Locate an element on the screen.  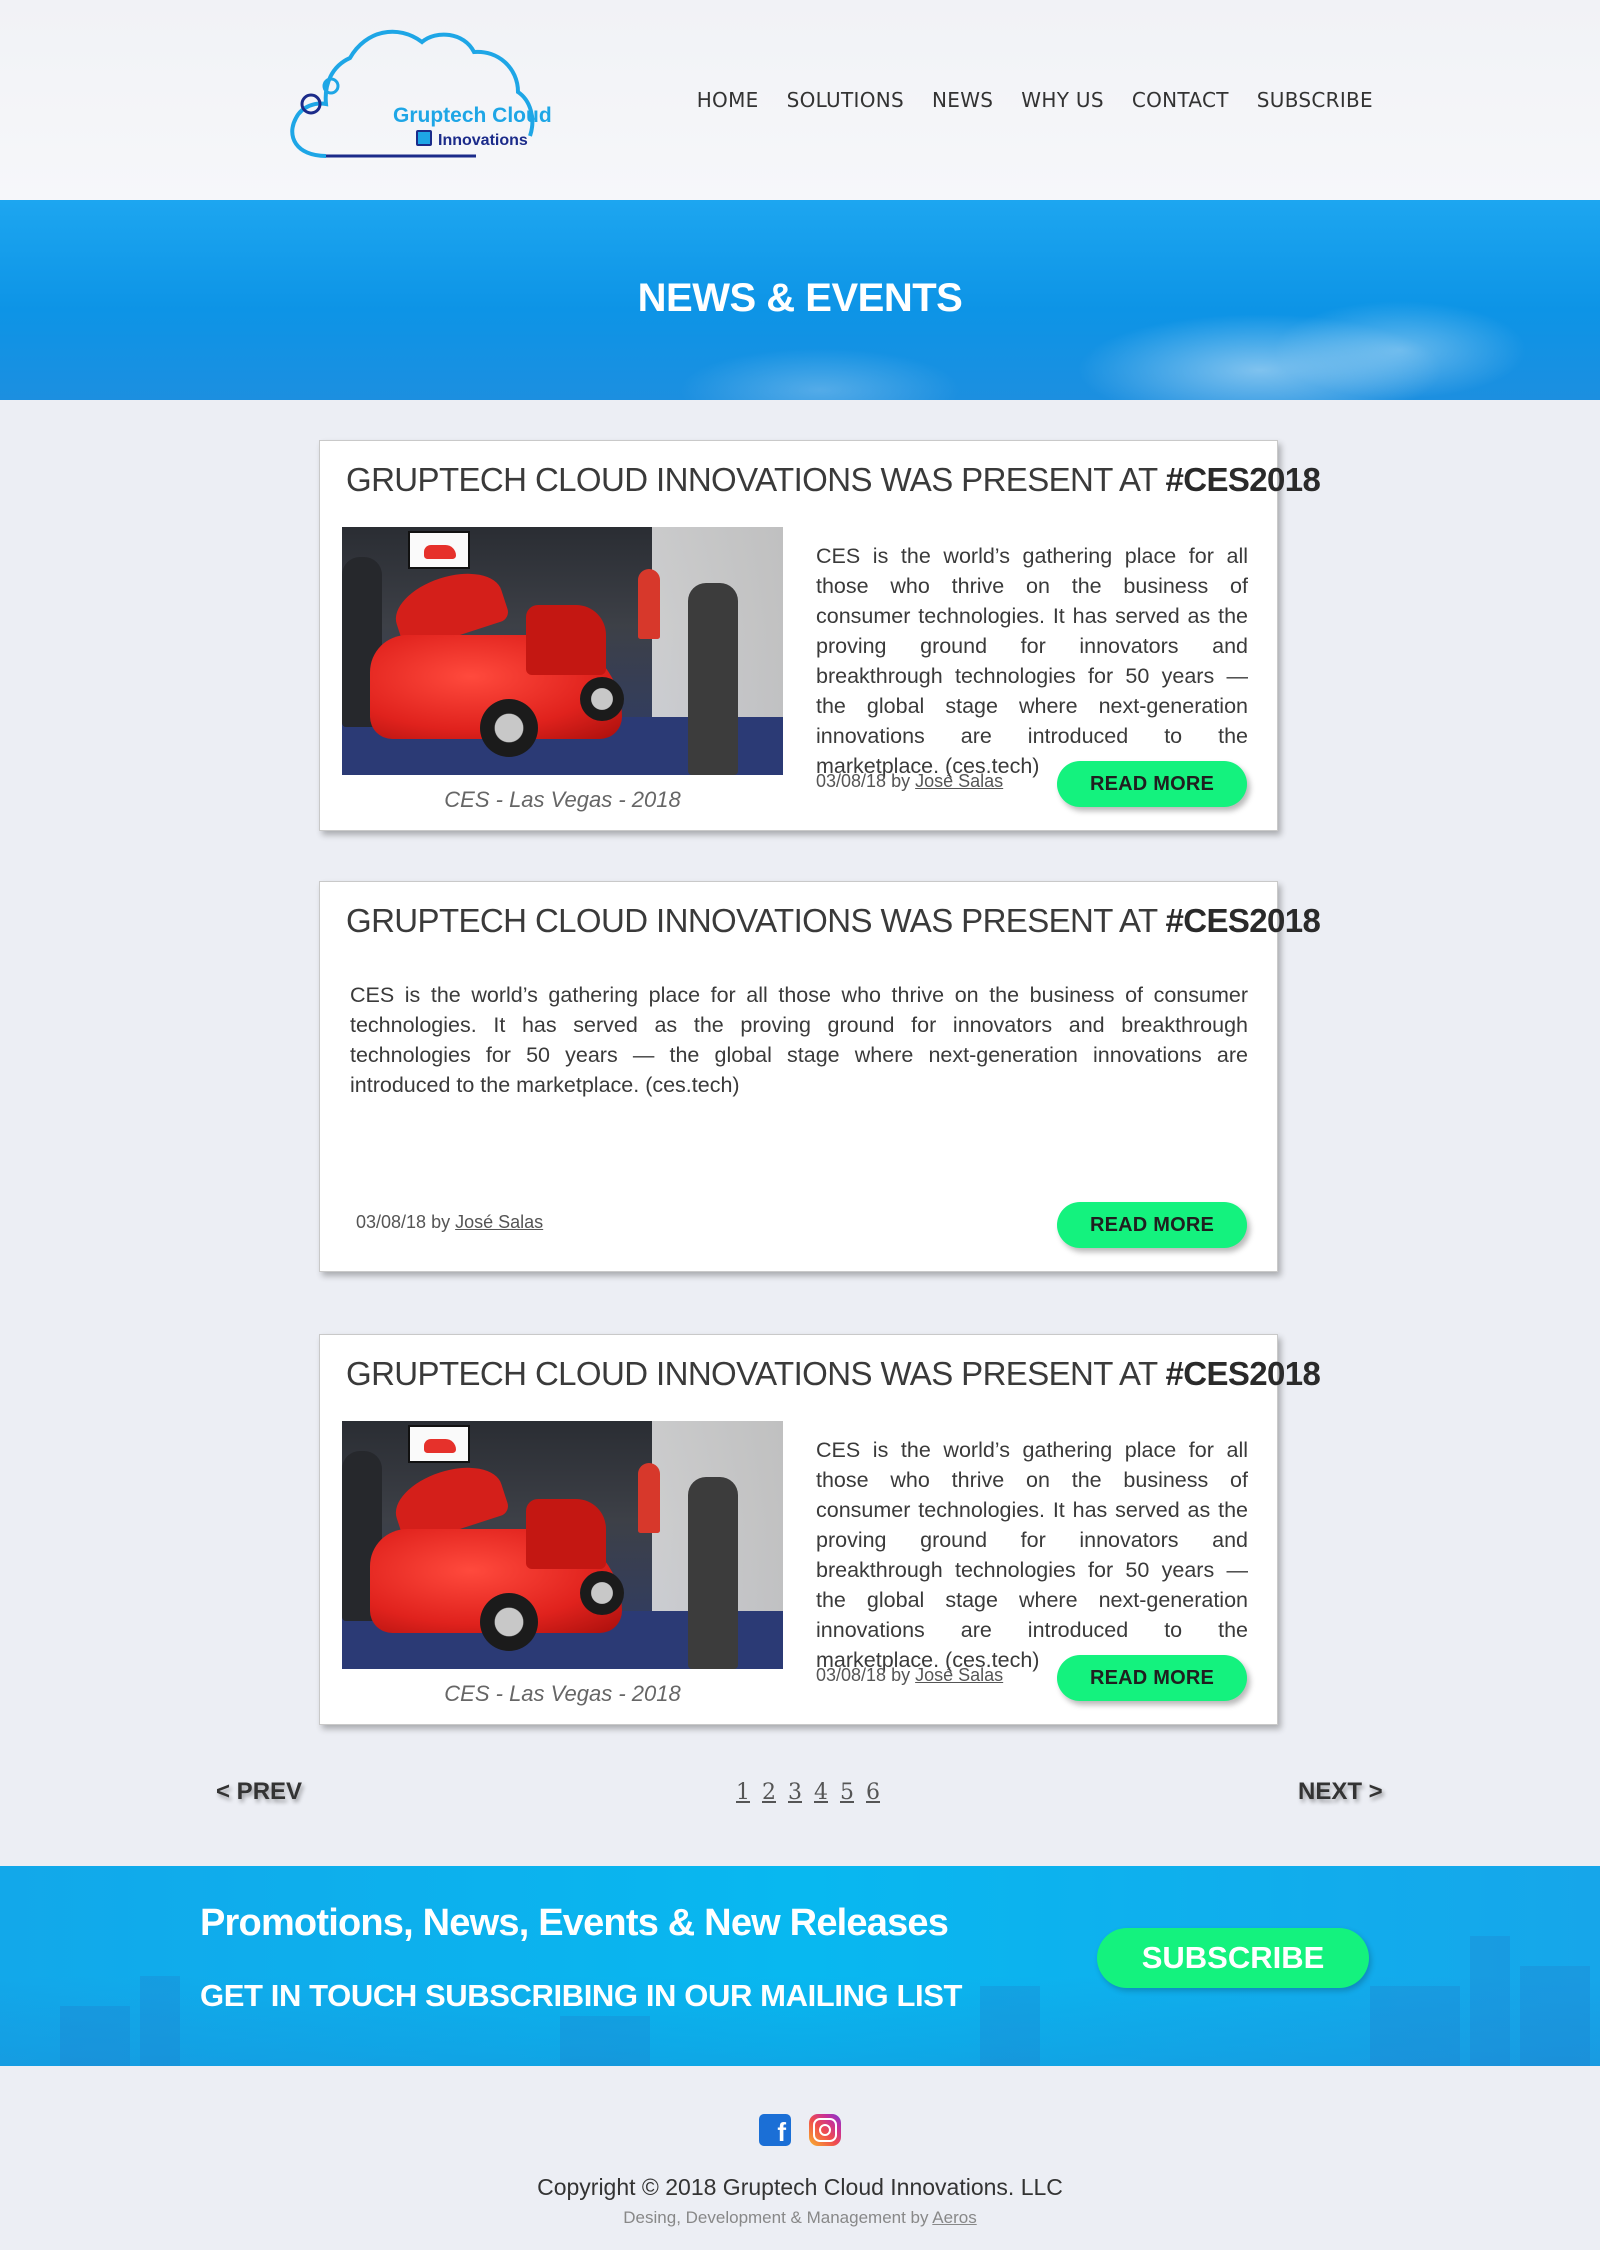
nav-solutions: SOLUTIONS is located at coordinates (845, 100).